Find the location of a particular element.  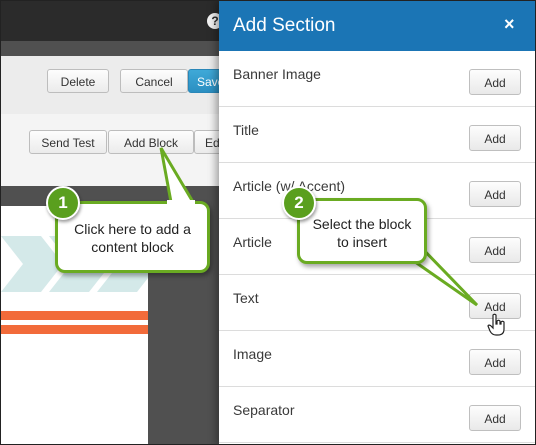

add-article-accent-button: Add is located at coordinates (495, 194).